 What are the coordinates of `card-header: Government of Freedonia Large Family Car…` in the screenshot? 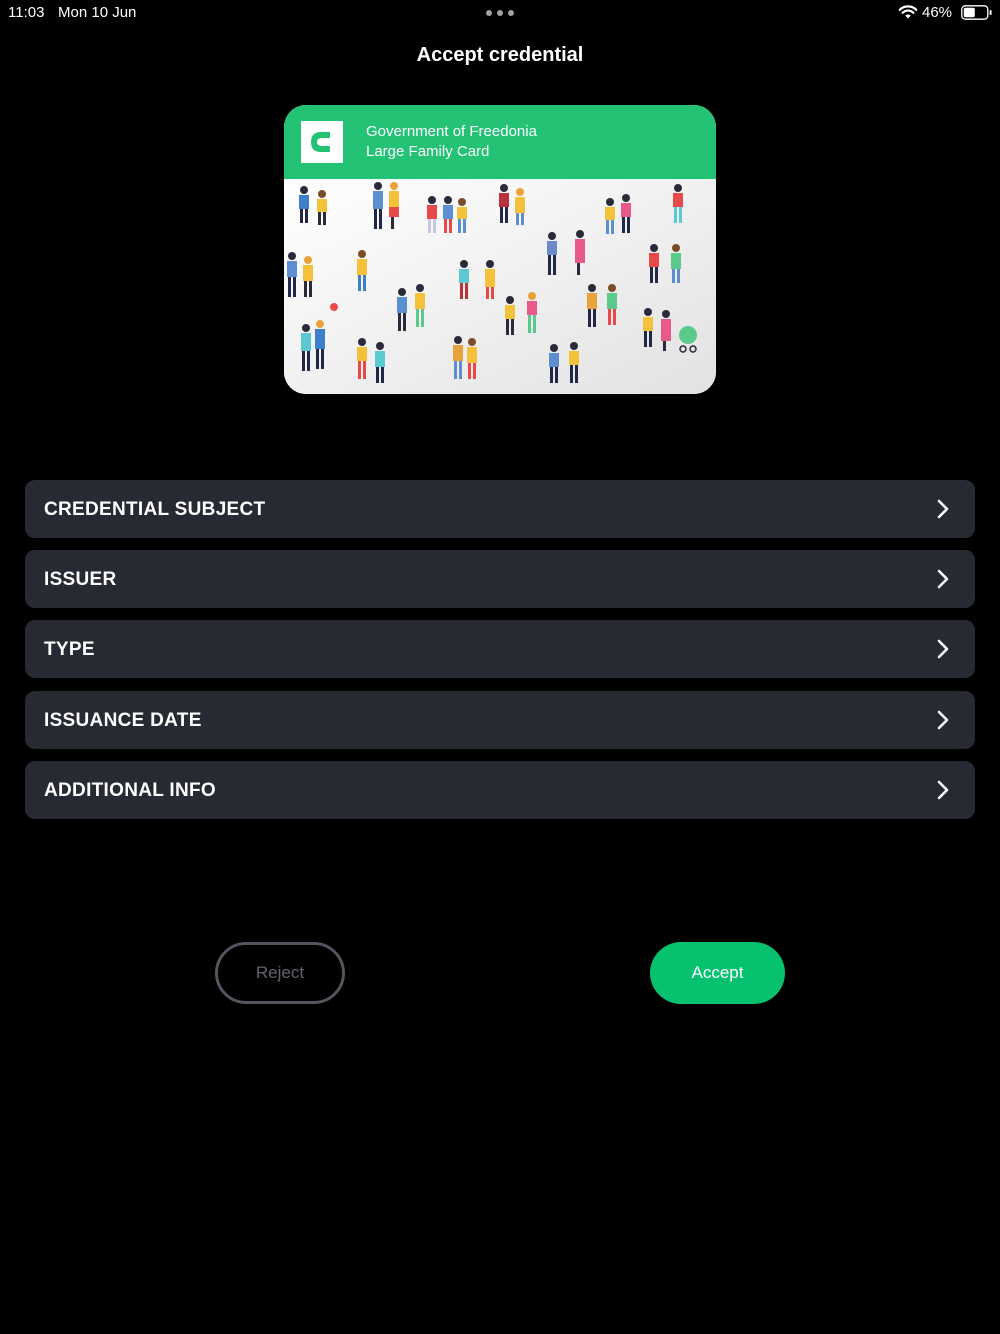 It's located at (500, 142).